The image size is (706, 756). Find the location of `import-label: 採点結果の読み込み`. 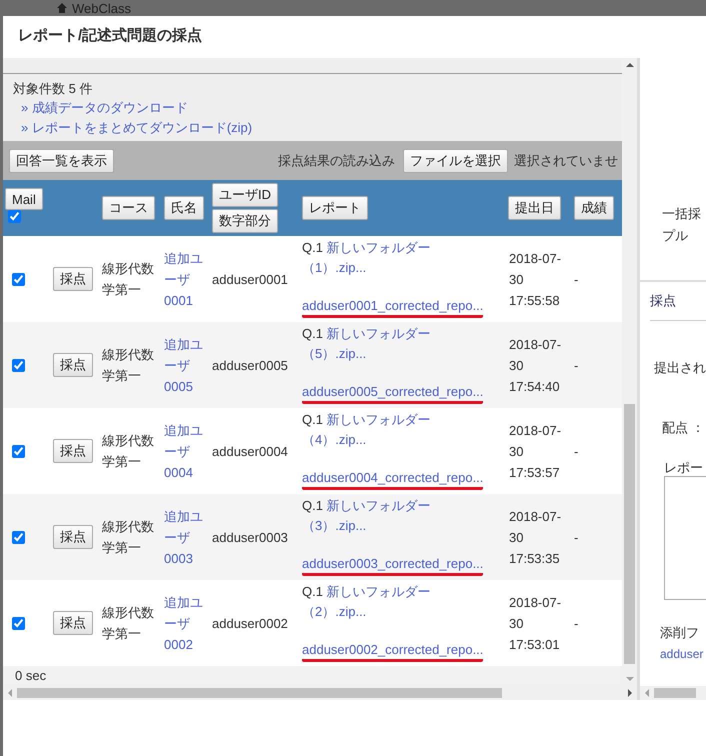

import-label: 採点結果の読み込み is located at coordinates (336, 161).